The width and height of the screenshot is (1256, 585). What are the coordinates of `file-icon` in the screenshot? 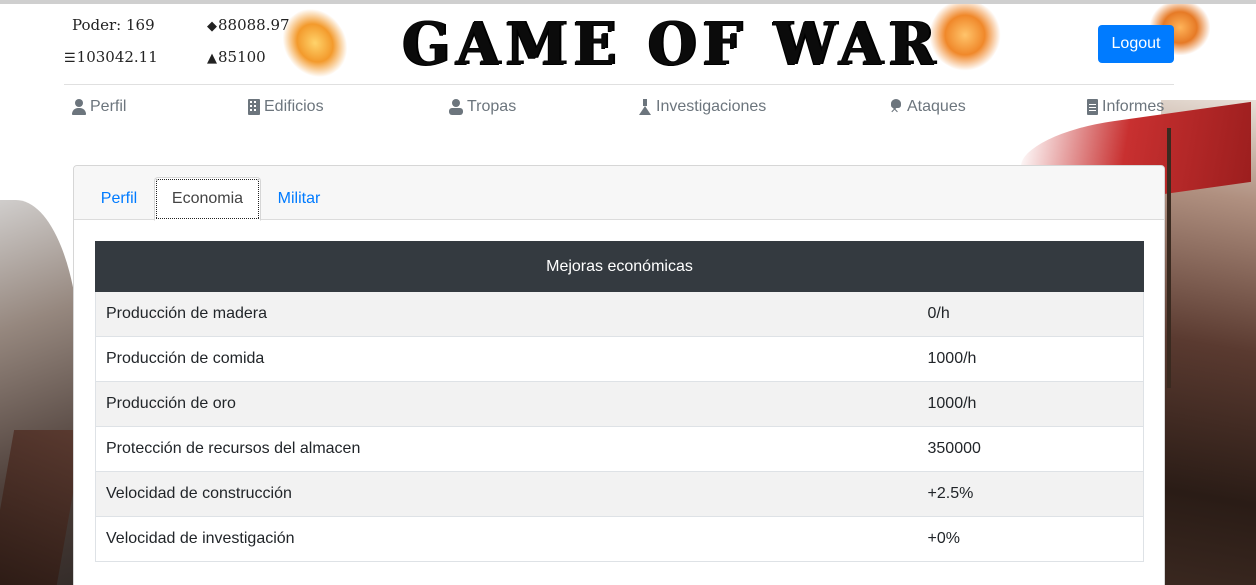 It's located at (1092, 107).